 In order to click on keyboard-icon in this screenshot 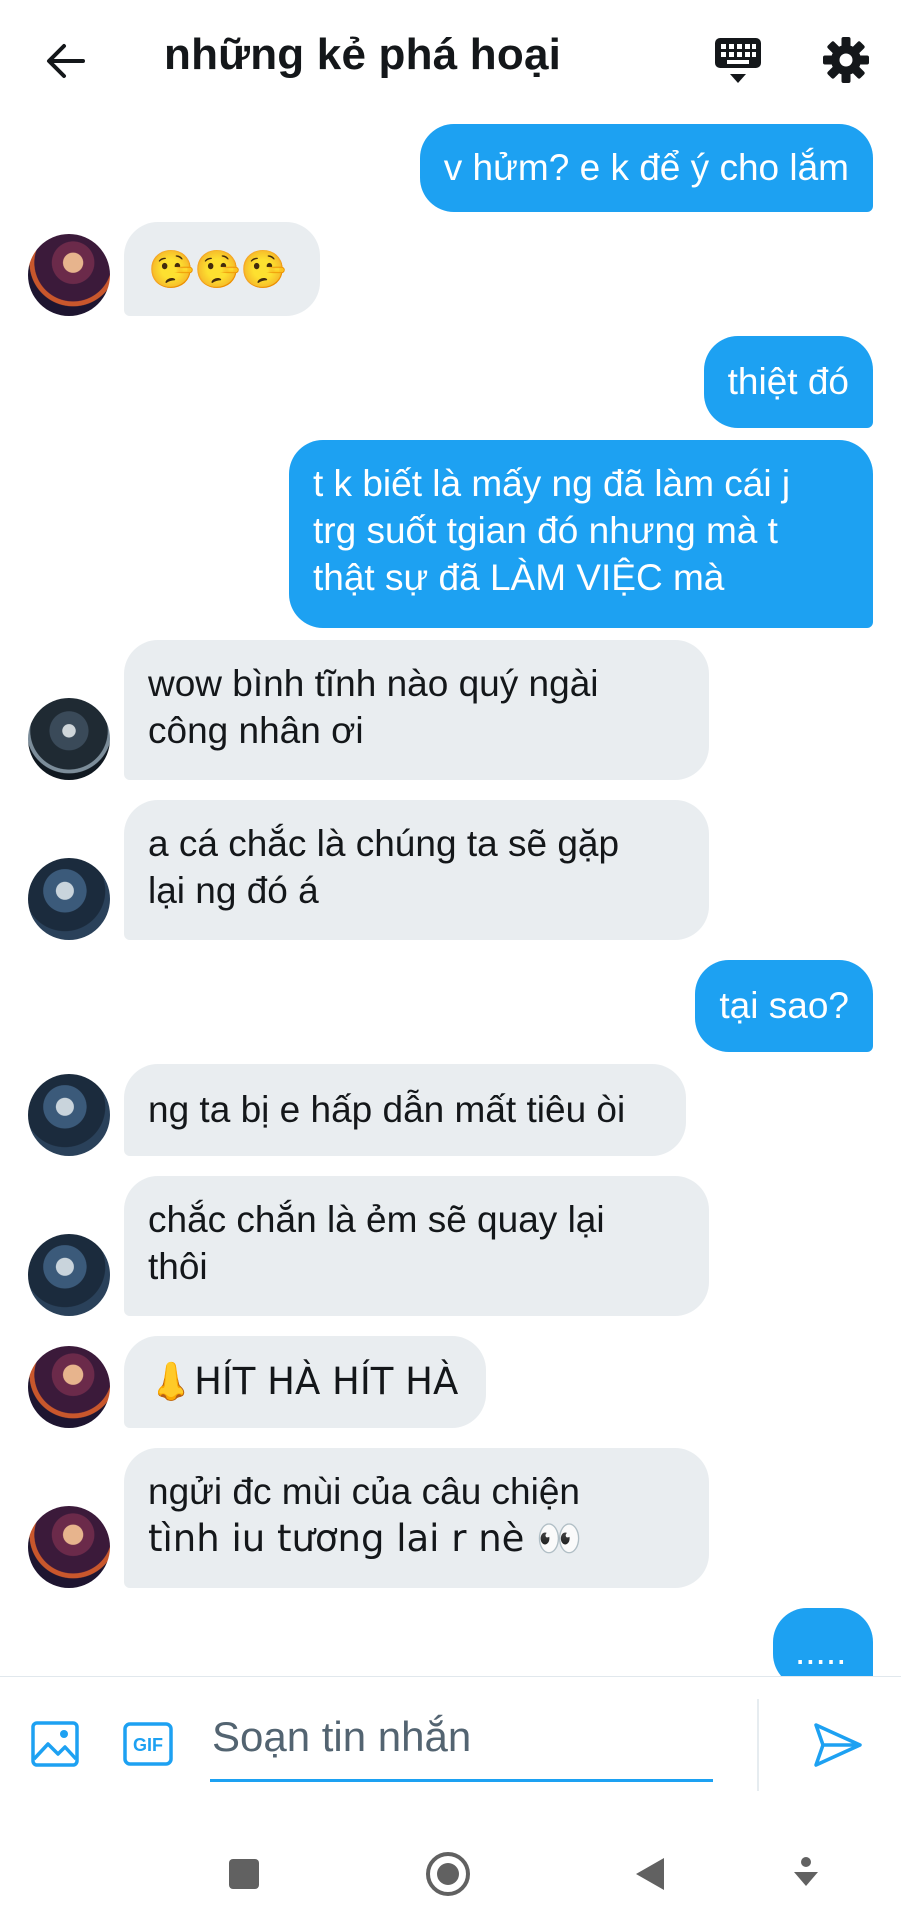, I will do `click(738, 60)`.